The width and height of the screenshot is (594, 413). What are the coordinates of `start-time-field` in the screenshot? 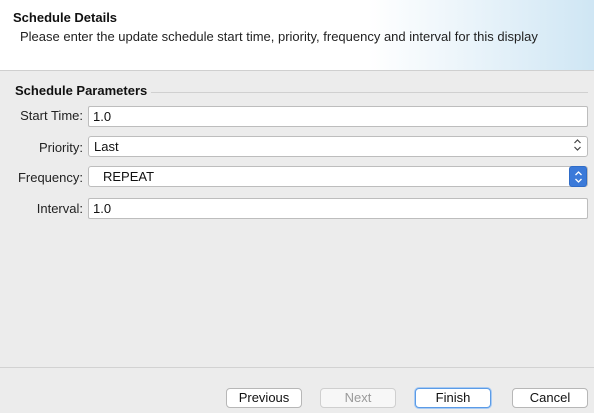 It's located at (338, 116).